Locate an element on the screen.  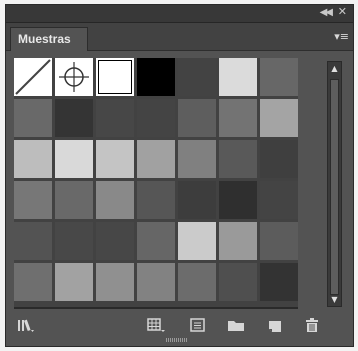
panel-menu-icon: ▾≡ is located at coordinates (341, 36).